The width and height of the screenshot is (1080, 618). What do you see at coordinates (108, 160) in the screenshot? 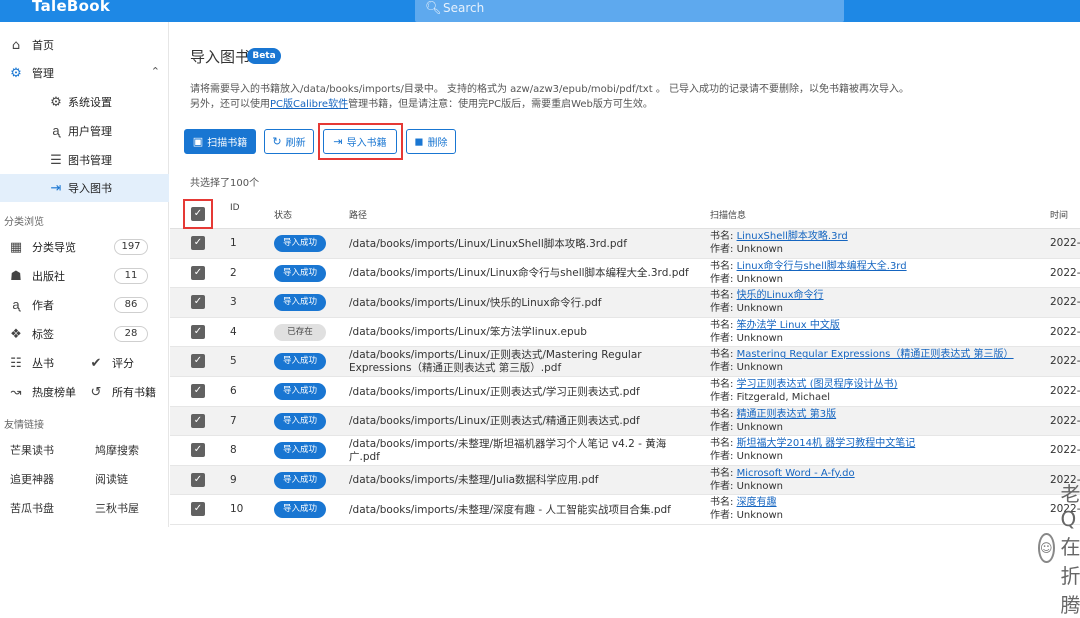
I see `sidebar-item-book-management: ☰ 图书管理` at bounding box center [108, 160].